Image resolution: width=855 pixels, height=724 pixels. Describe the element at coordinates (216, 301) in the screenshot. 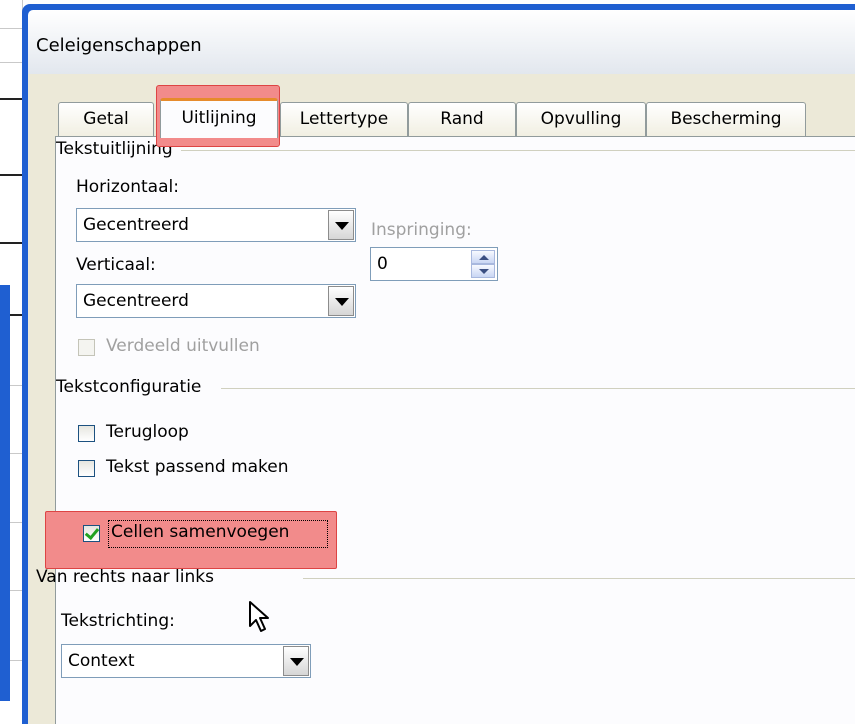

I see `vertical-combobox: Gecentreerd` at that location.